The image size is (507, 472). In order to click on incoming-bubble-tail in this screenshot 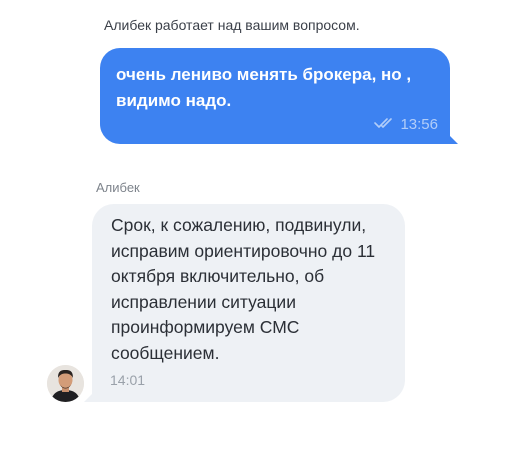, I will do `click(91, 395)`.